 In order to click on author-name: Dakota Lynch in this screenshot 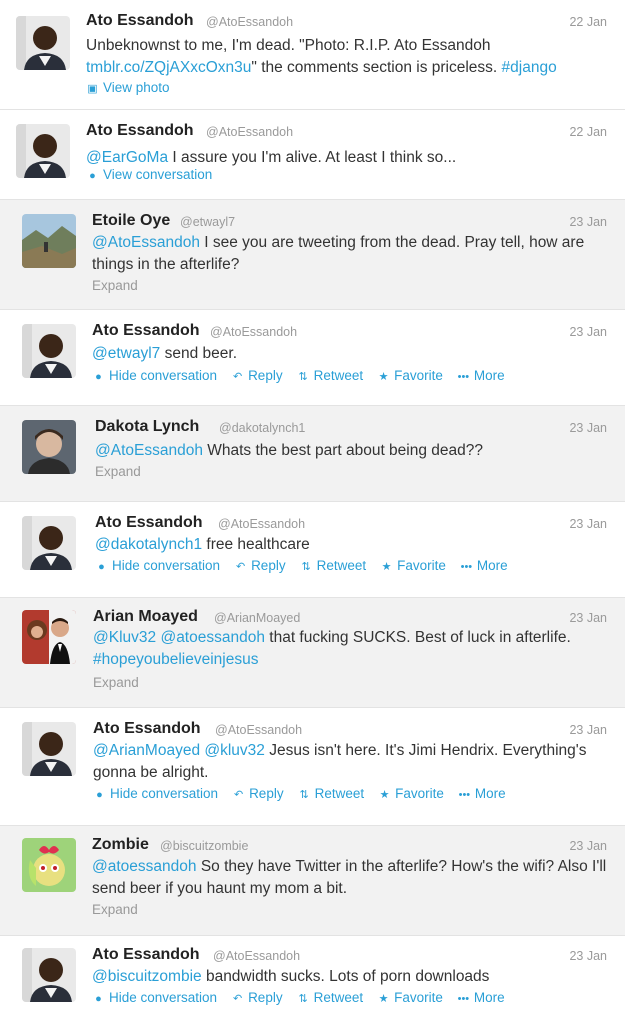, I will do `click(147, 427)`.